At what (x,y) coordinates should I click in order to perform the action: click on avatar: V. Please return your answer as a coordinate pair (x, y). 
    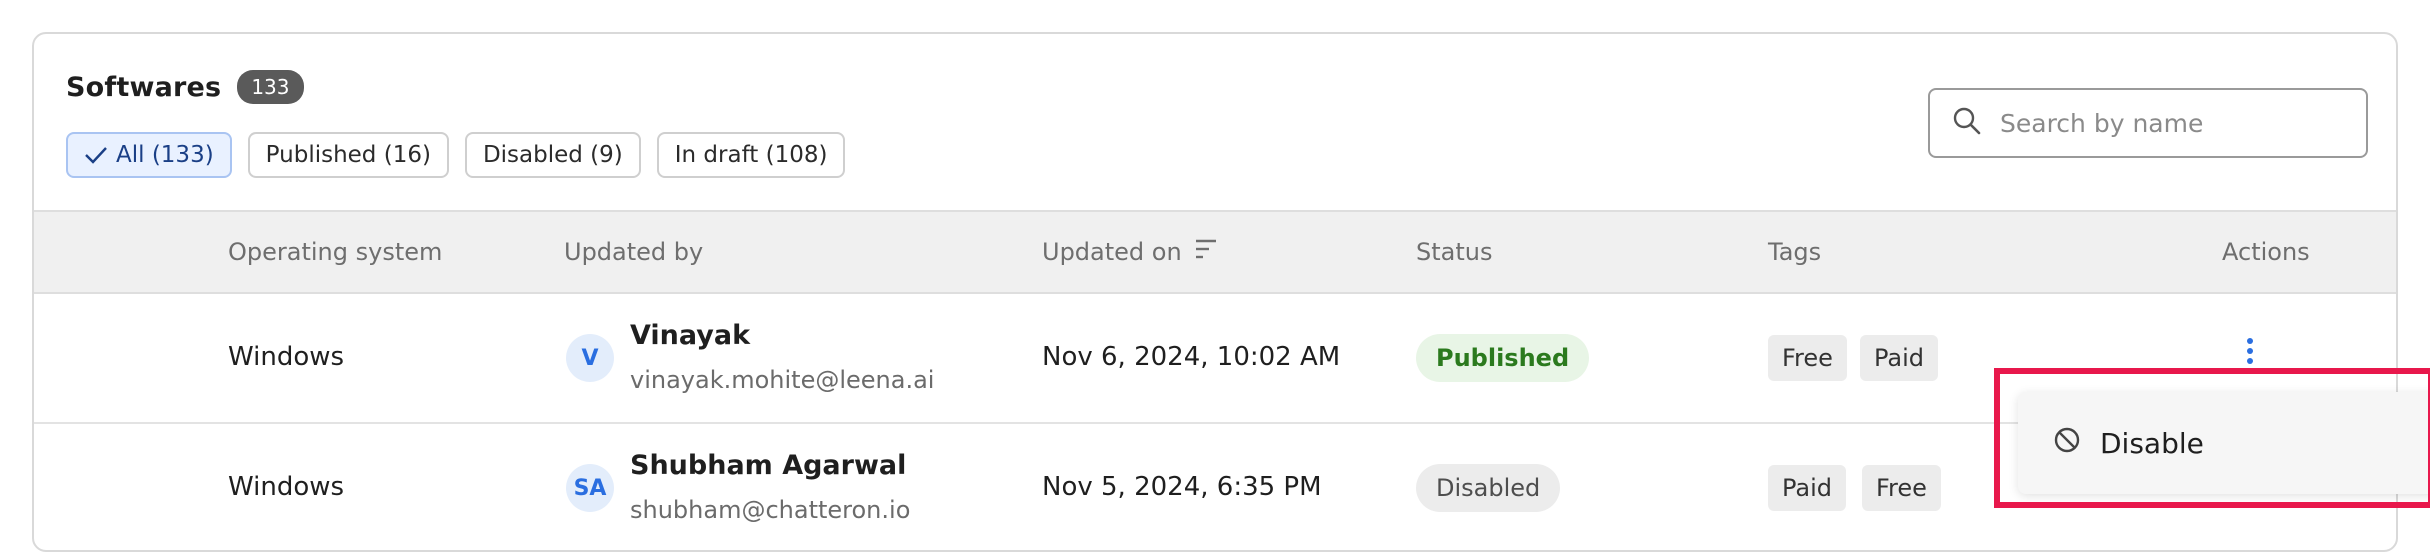
    Looking at the image, I should click on (590, 358).